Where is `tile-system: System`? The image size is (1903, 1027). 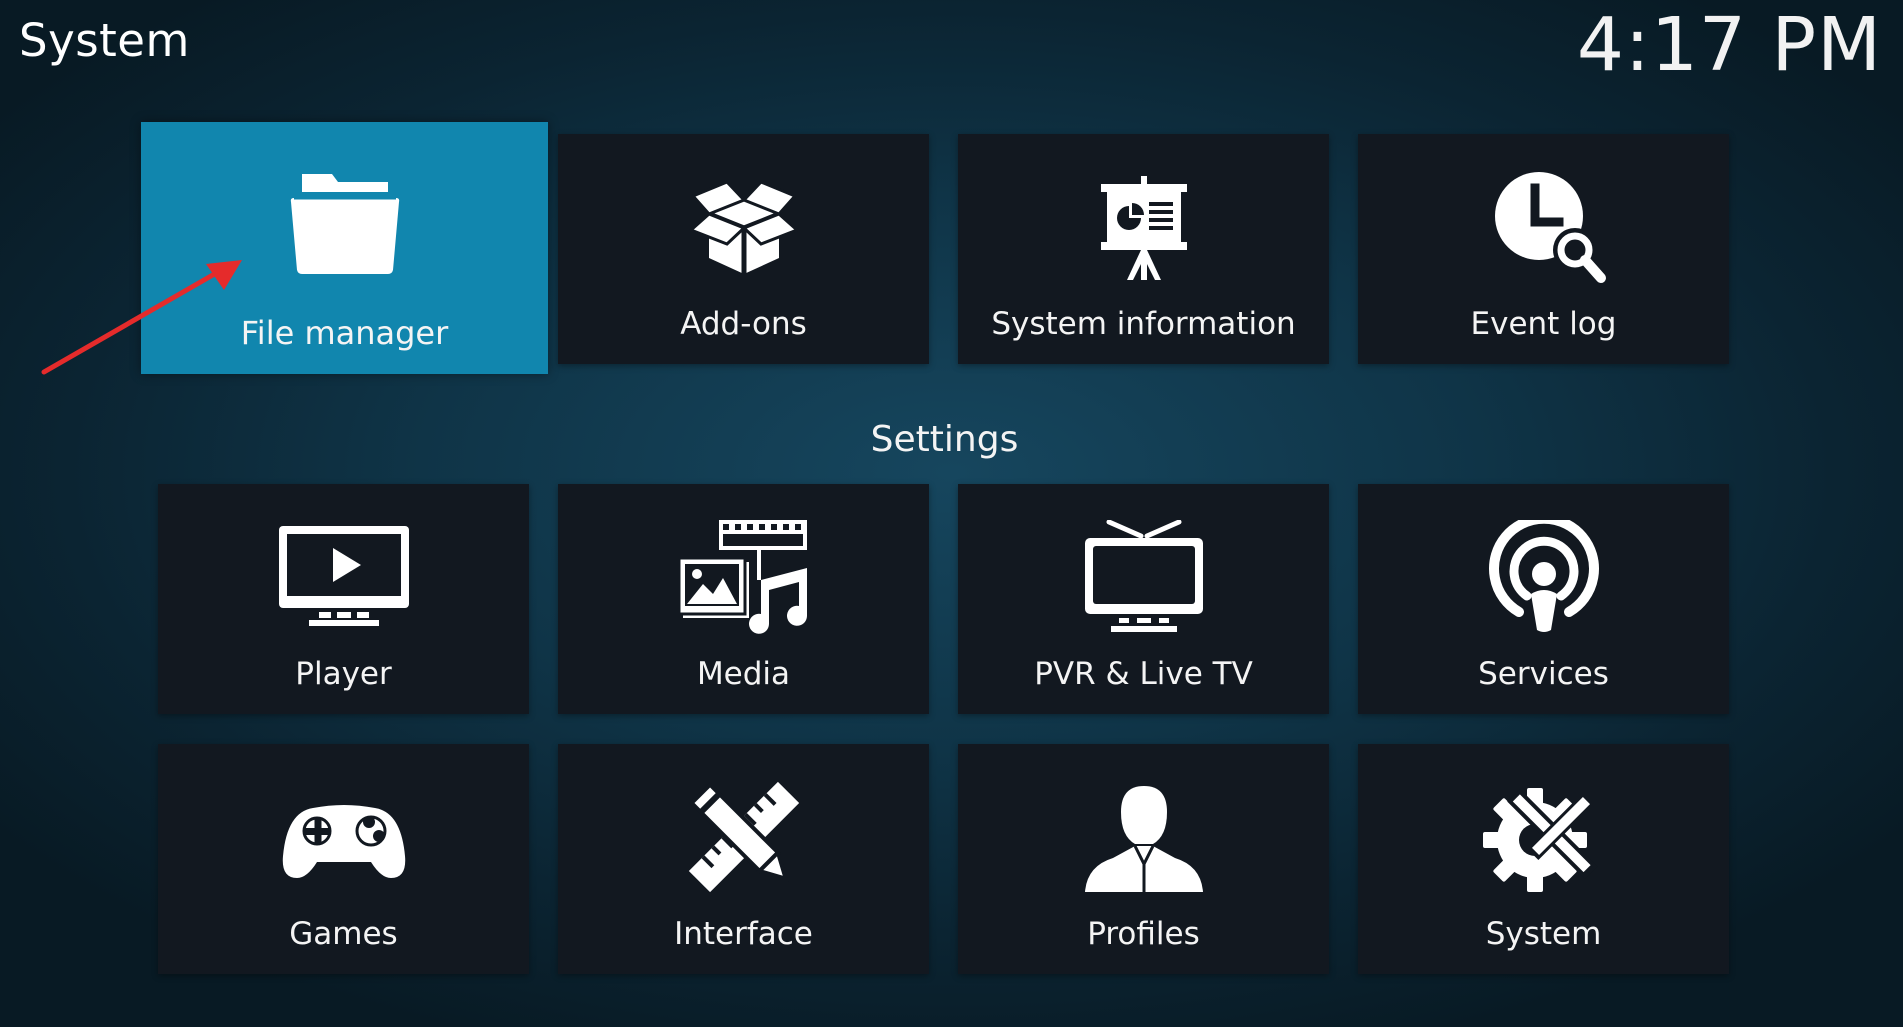 tile-system: System is located at coordinates (1543, 859).